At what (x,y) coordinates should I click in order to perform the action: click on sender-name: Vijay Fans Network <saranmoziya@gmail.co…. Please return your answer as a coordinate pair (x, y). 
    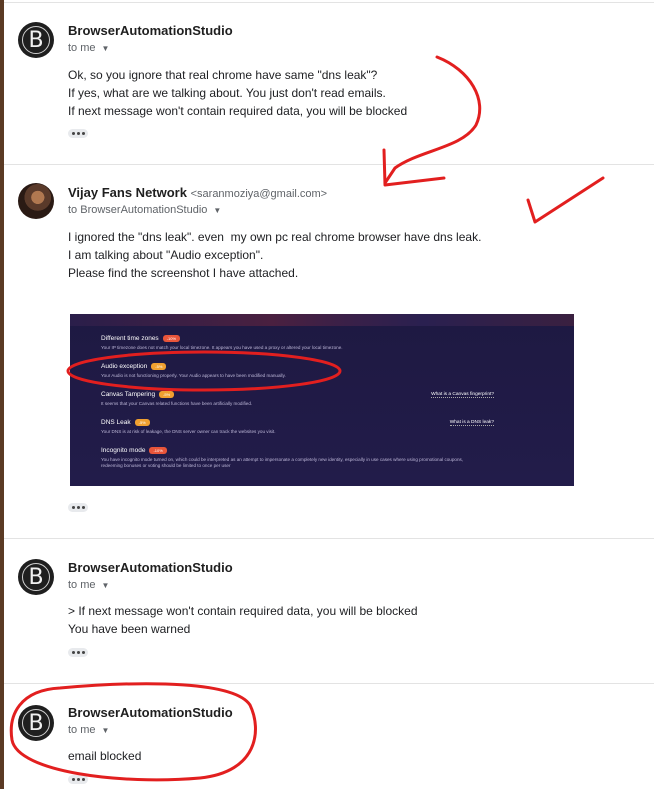
    Looking at the image, I should click on (197, 192).